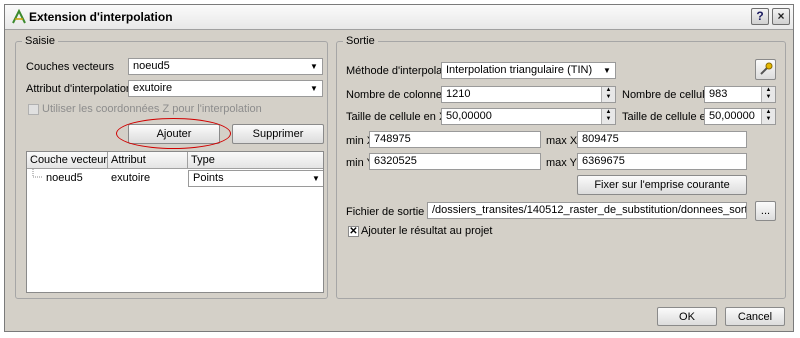 This screenshot has height=338, width=800. I want to click on help-button: ?, so click(760, 16).